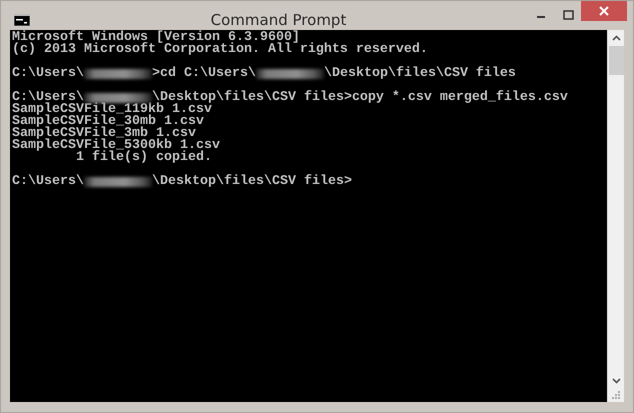  I want to click on console-text: \Desktop\files\CSV files>copy *.csv merged_files.csv, so click(360, 98).